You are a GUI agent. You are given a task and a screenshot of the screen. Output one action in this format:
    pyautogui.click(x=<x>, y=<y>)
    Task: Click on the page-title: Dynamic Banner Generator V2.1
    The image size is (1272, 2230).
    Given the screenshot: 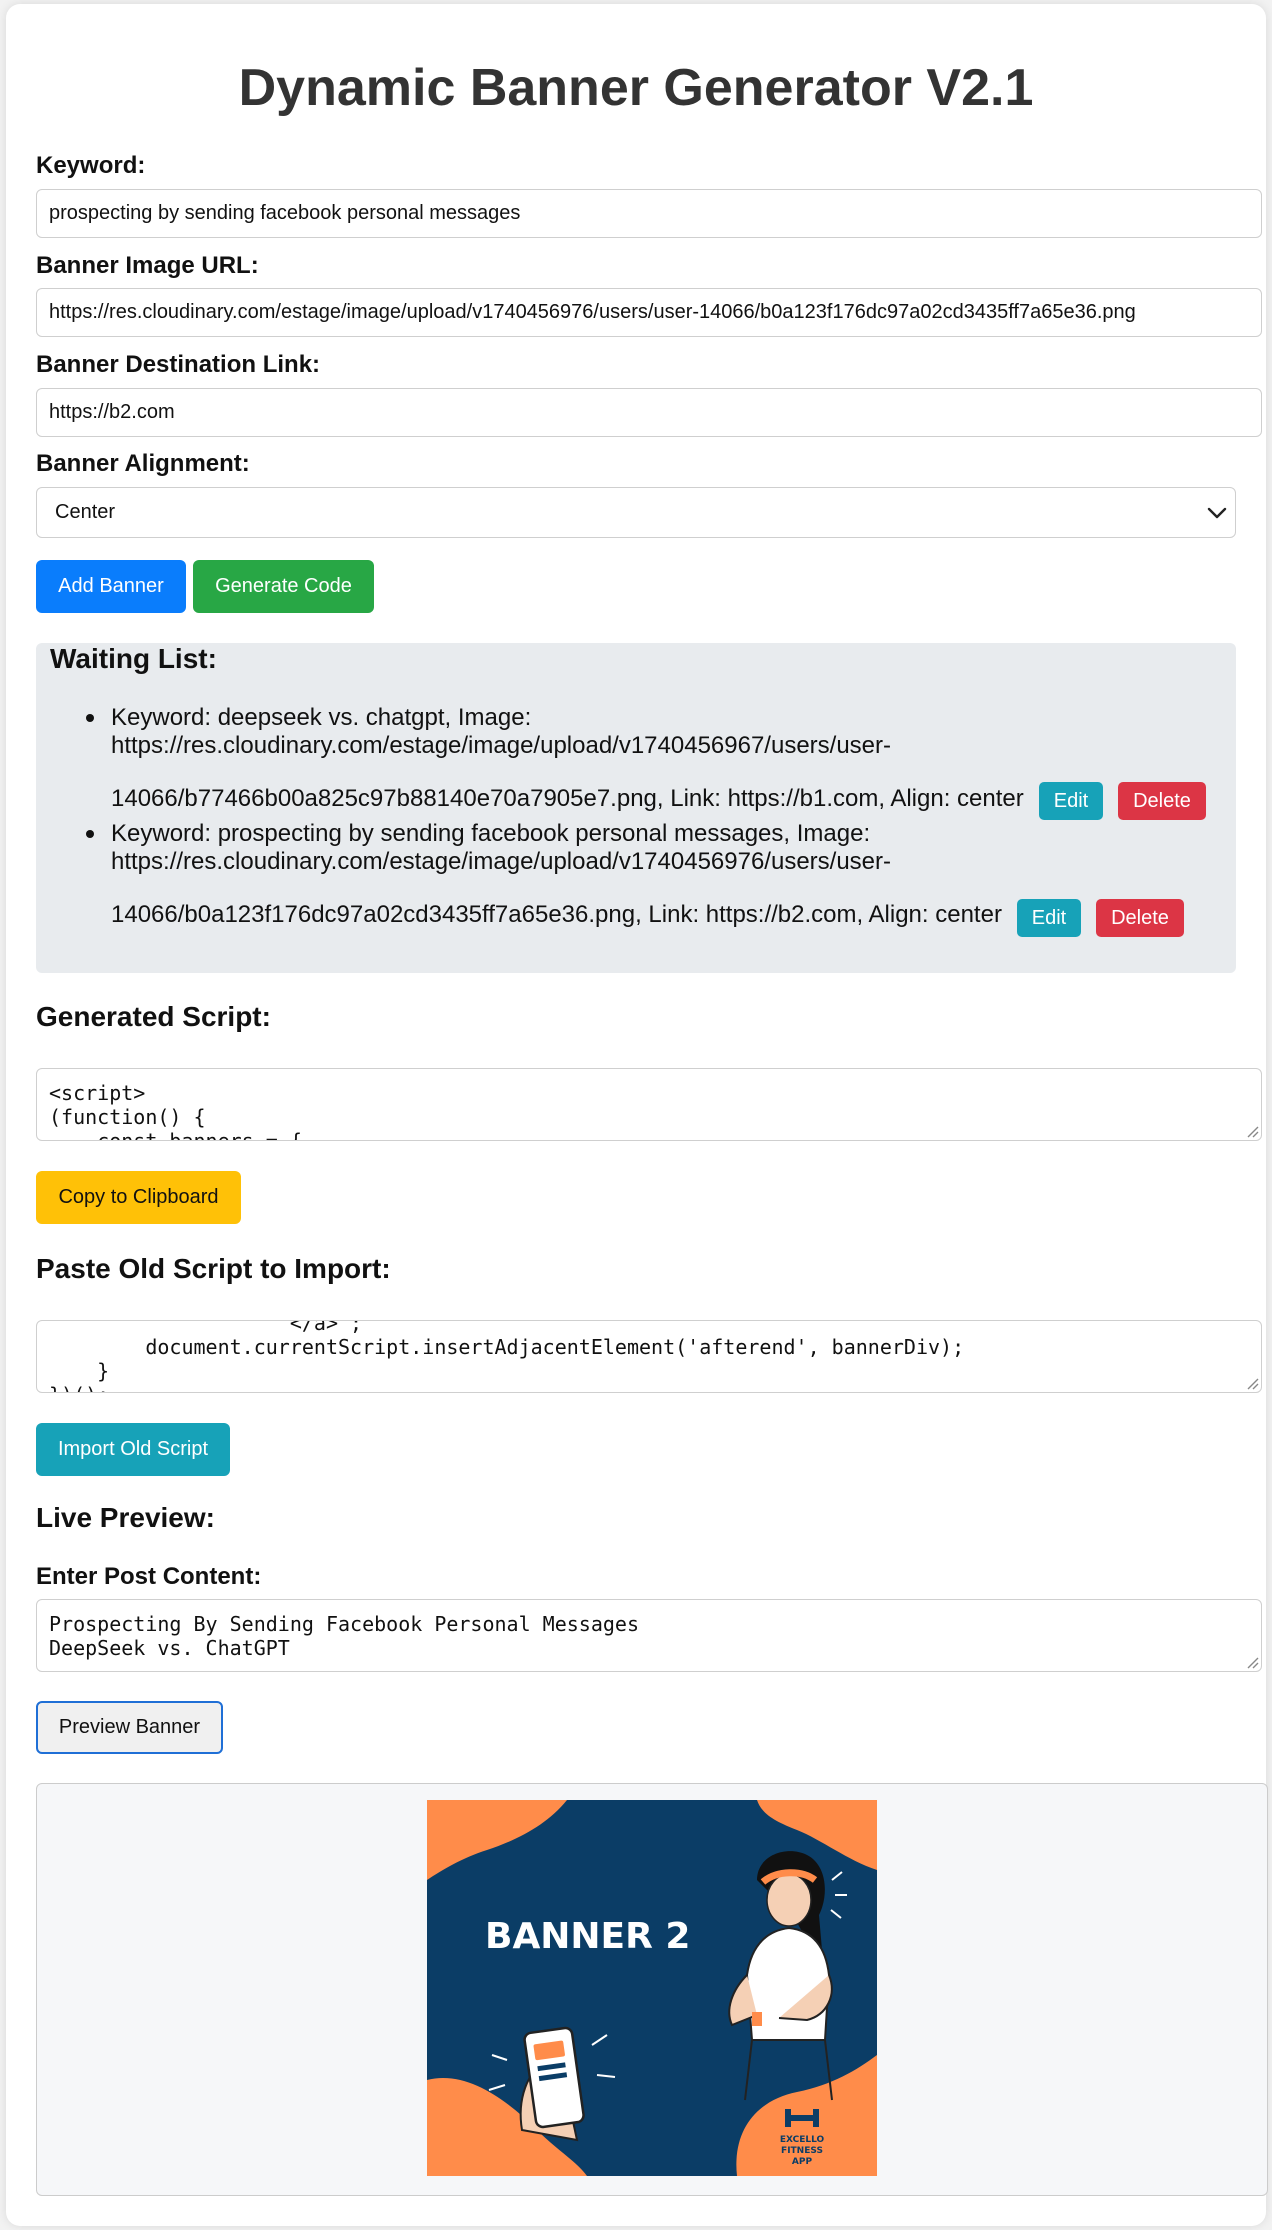 What is the action you would take?
    pyautogui.click(x=636, y=88)
    